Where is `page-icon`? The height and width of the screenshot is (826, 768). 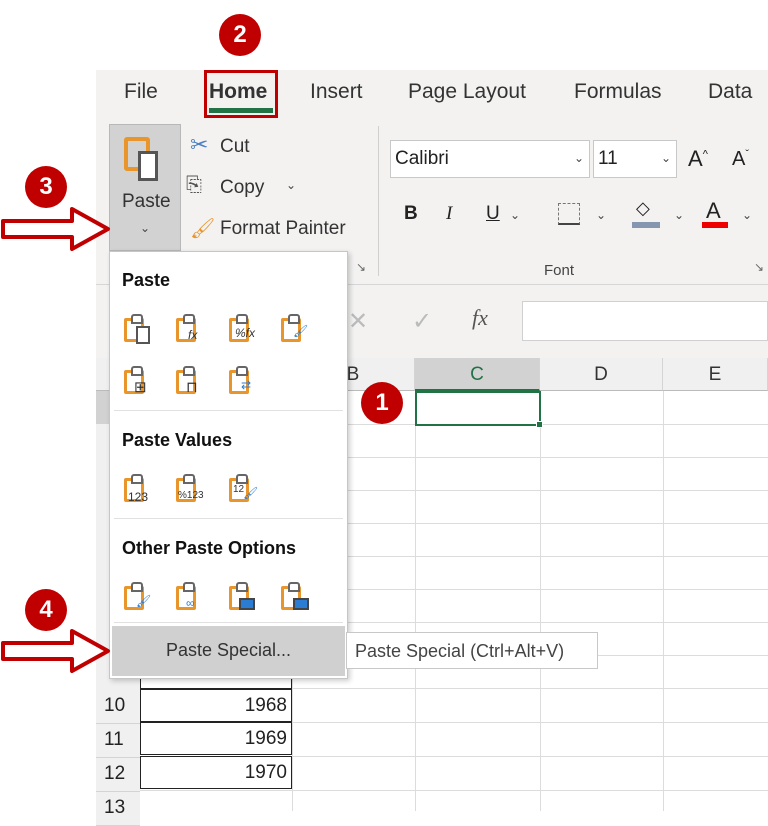 page-icon is located at coordinates (148, 166).